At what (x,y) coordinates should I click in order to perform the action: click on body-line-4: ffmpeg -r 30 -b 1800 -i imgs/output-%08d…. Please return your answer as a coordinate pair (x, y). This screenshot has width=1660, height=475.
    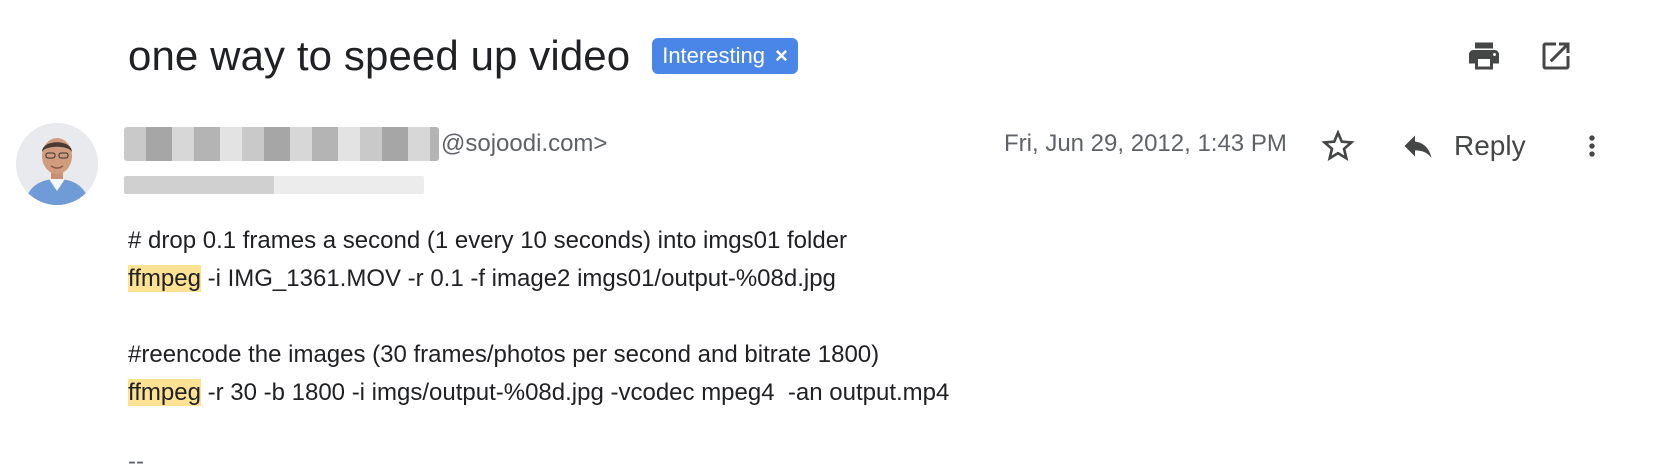
    Looking at the image, I should click on (538, 393).